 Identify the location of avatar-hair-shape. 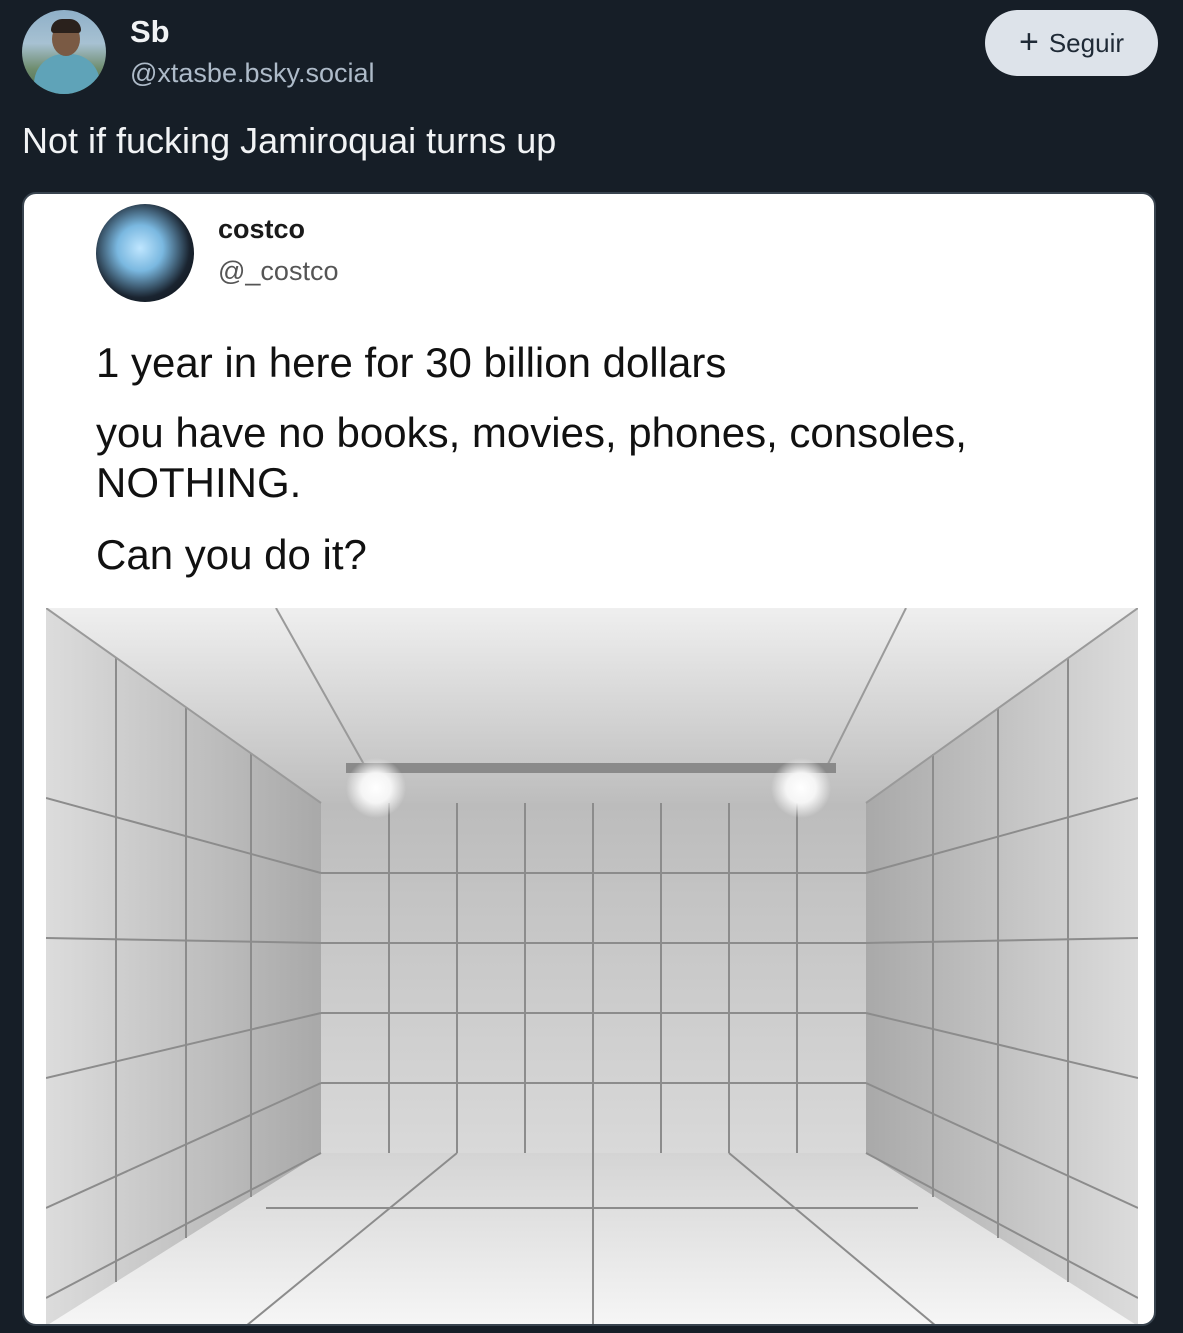
(66, 26).